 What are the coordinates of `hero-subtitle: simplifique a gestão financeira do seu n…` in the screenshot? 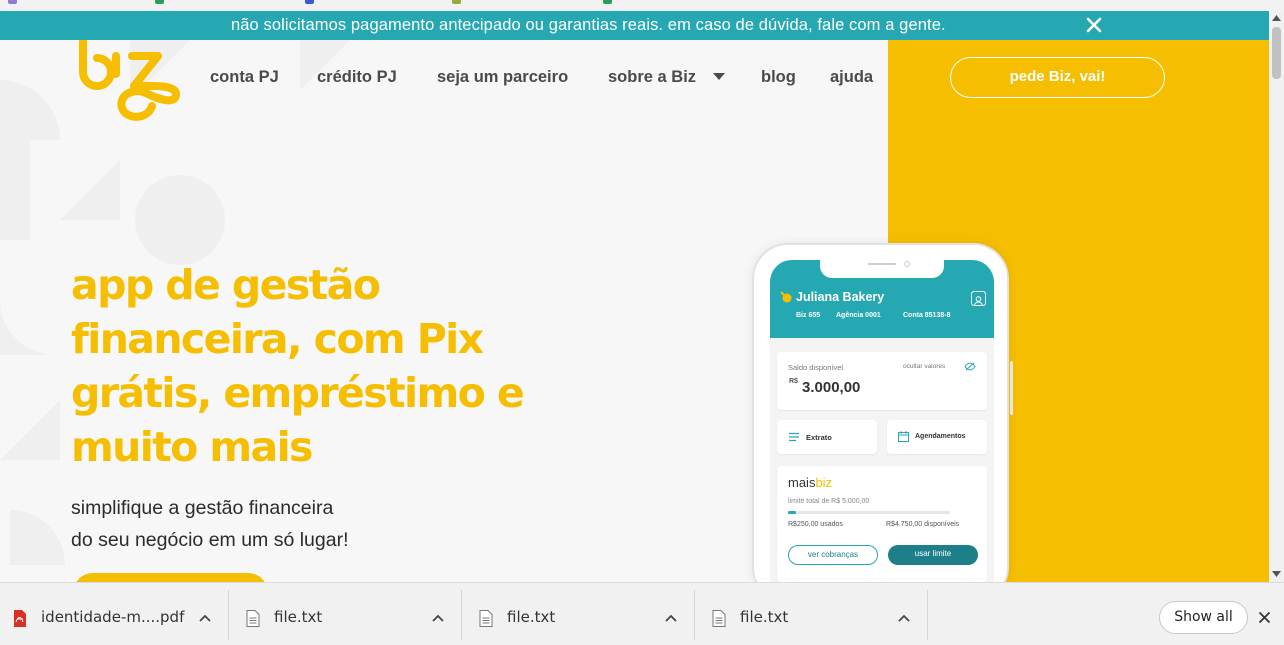 It's located at (251, 524).